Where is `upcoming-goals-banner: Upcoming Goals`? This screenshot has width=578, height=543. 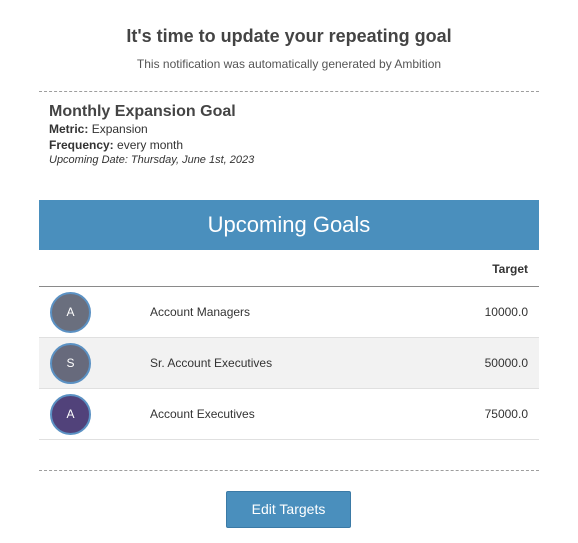 upcoming-goals-banner: Upcoming Goals is located at coordinates (289, 225).